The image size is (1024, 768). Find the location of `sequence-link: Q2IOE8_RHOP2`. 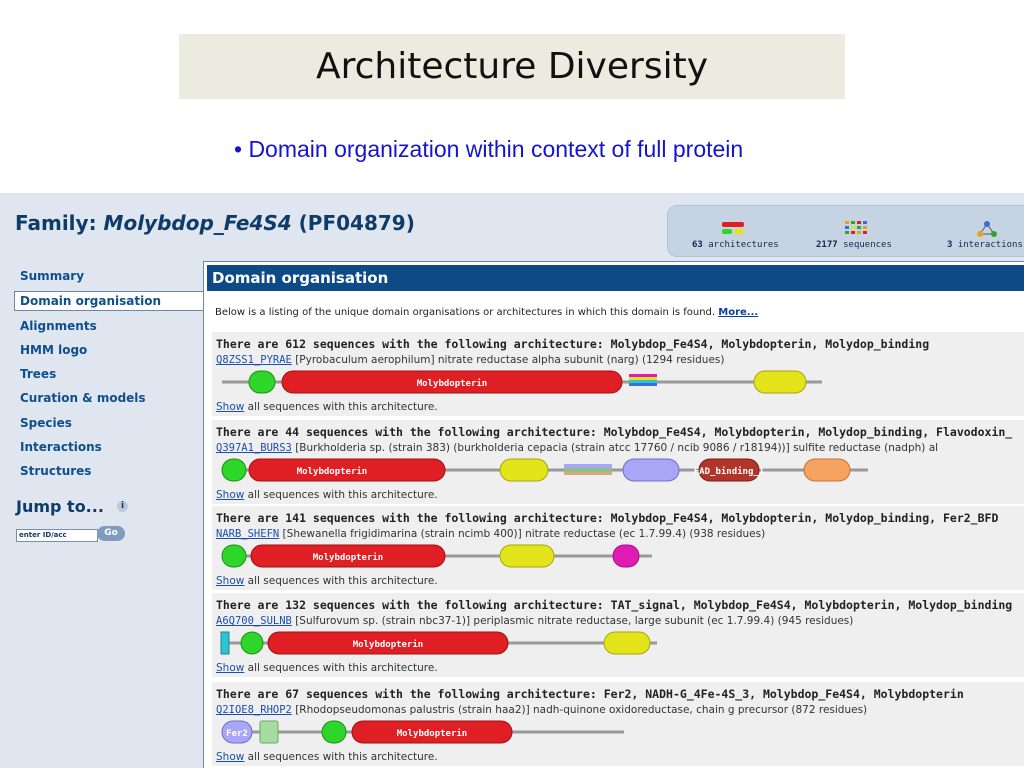

sequence-link: Q2IOE8_RHOP2 is located at coordinates (254, 710).